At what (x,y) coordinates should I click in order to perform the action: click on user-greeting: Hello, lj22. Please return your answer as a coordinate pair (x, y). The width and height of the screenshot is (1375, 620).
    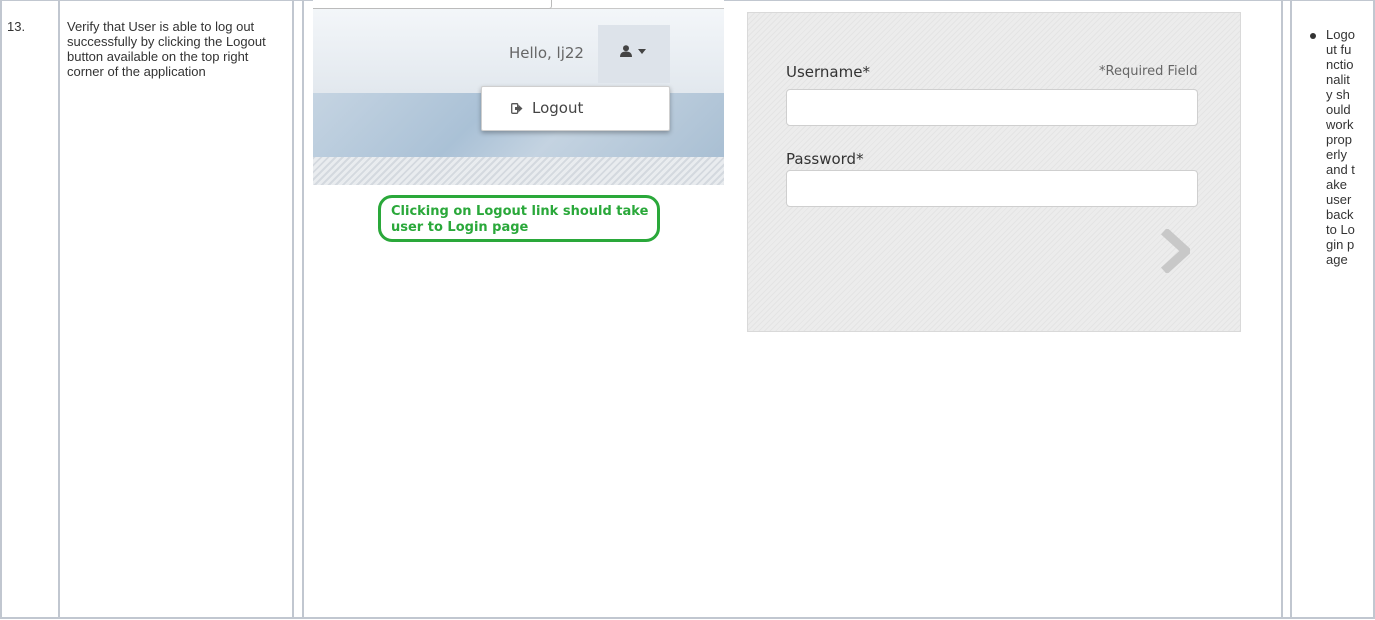
    Looking at the image, I should click on (546, 53).